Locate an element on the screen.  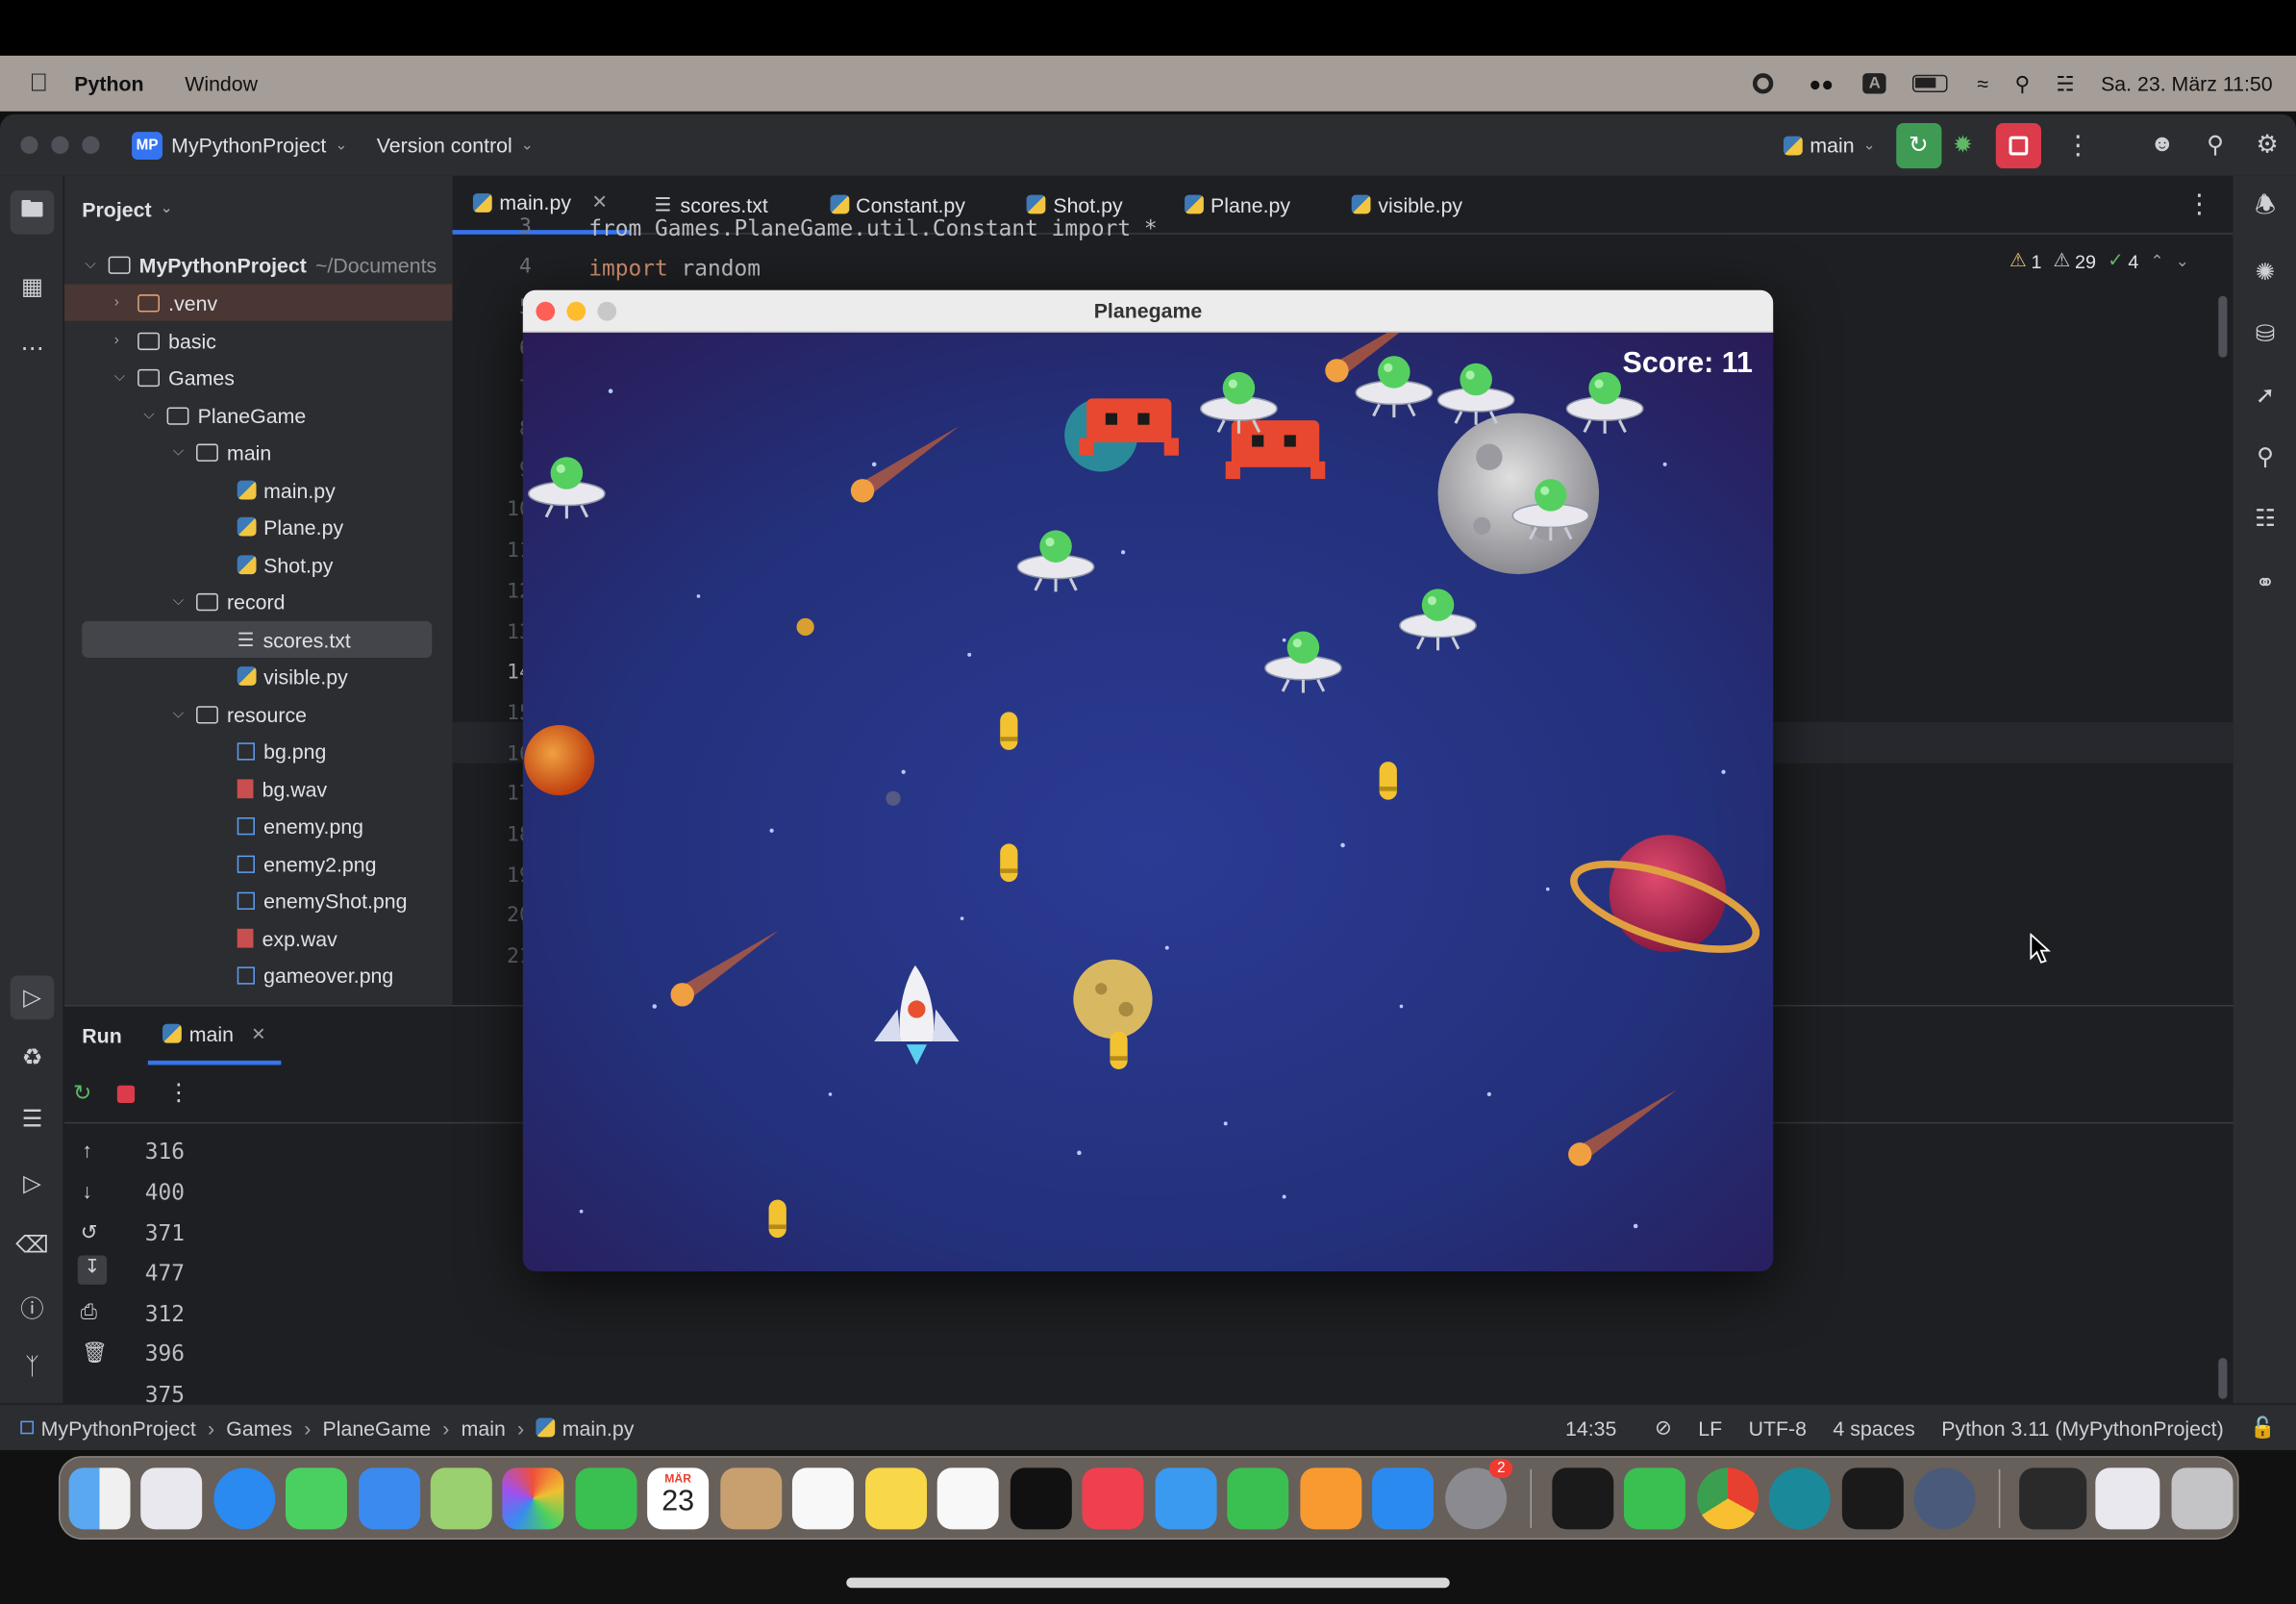
facetime-icon is located at coordinates (606, 1498).